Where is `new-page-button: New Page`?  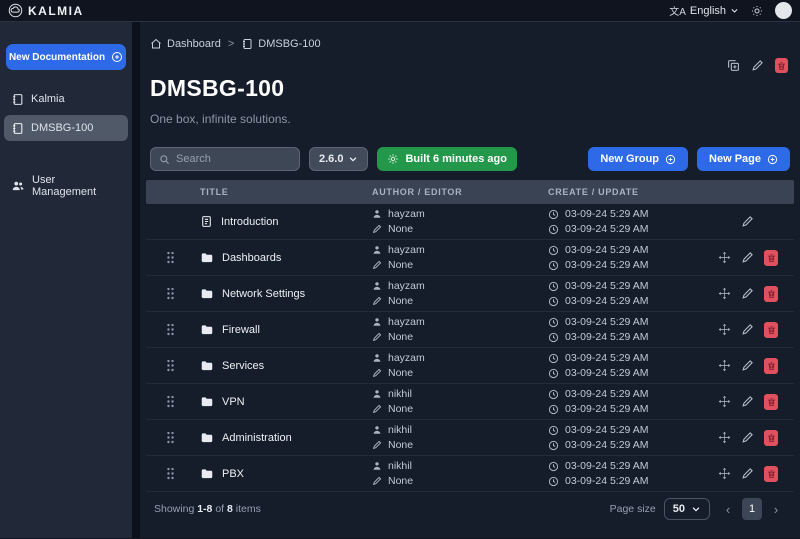 new-page-button: New Page is located at coordinates (743, 159).